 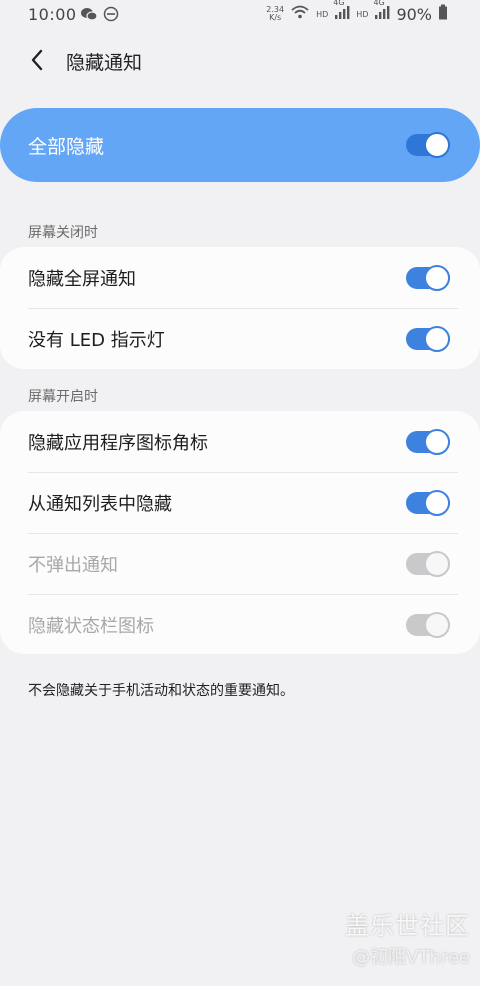 I want to click on signal-icon-2: 4G, so click(x=381, y=12).